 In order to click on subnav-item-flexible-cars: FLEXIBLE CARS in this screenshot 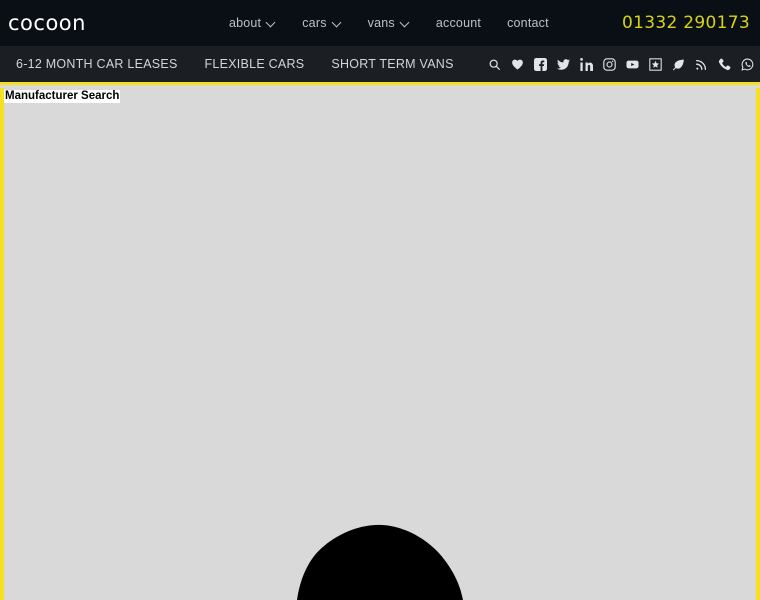, I will do `click(255, 64)`.